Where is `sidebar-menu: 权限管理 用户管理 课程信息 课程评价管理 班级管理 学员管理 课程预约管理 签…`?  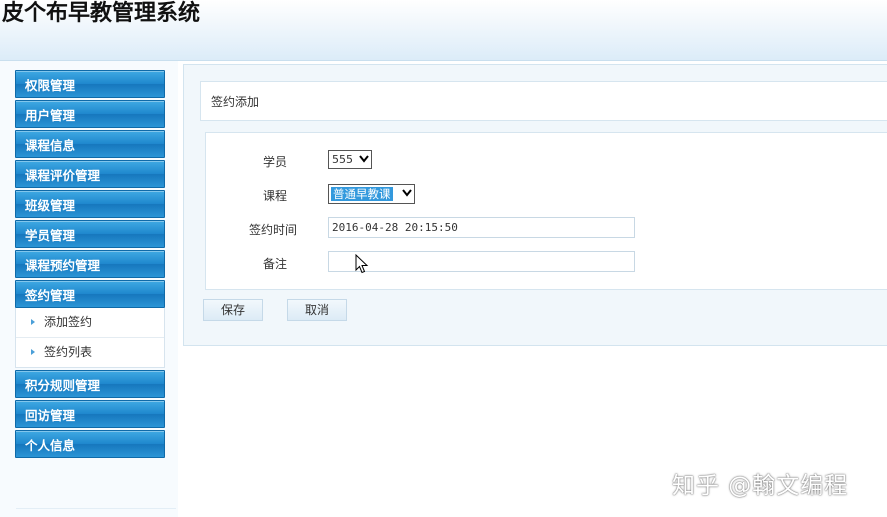 sidebar-menu: 权限管理 用户管理 课程信息 课程评价管理 班级管理 学员管理 课程预约管理 签… is located at coordinates (90, 265).